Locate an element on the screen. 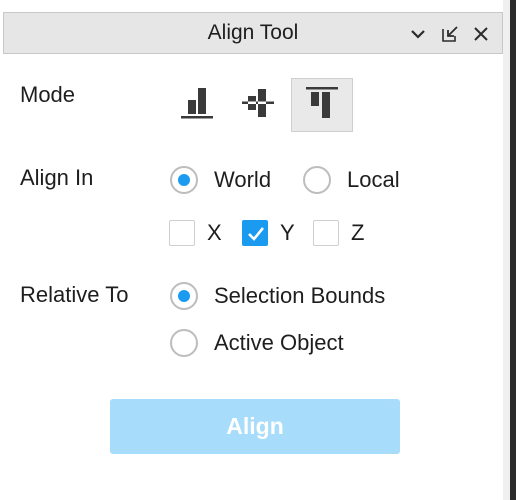 This screenshot has width=516, height=500. dock-icon is located at coordinates (450, 34).